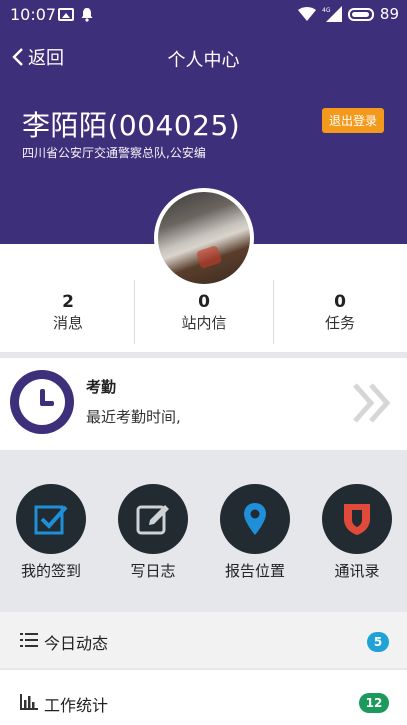 The width and height of the screenshot is (407, 725). I want to click on notification-bell-icon, so click(87, 15).